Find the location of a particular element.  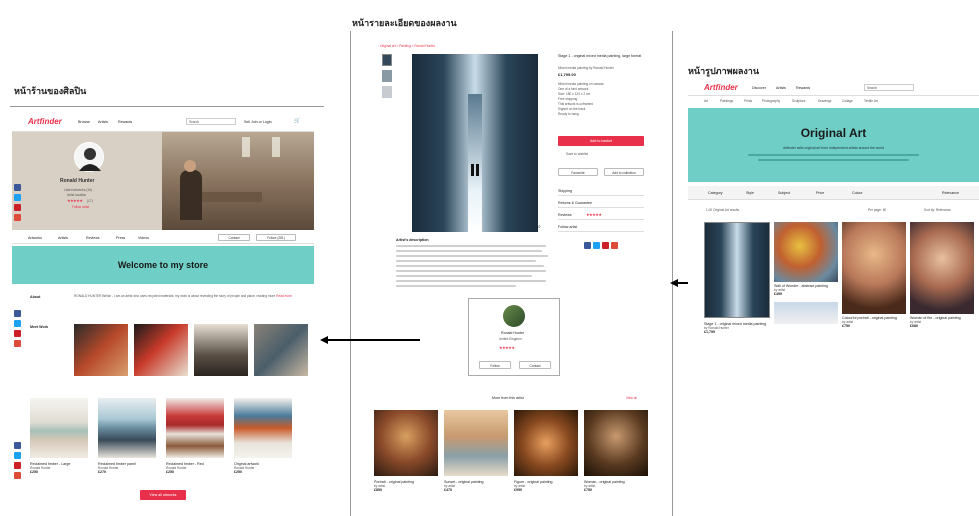

artist-card-contact-button: Contact is located at coordinates (535, 365).